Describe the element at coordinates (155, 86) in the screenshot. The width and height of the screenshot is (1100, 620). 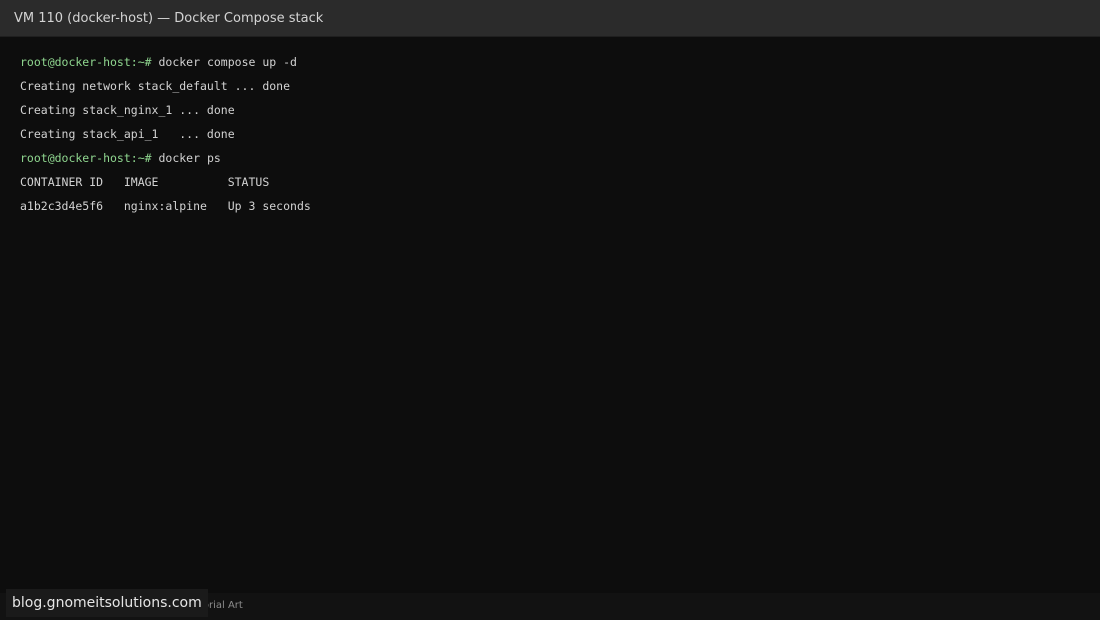
I see `terminal-line: Creating network stack_default ... done` at that location.